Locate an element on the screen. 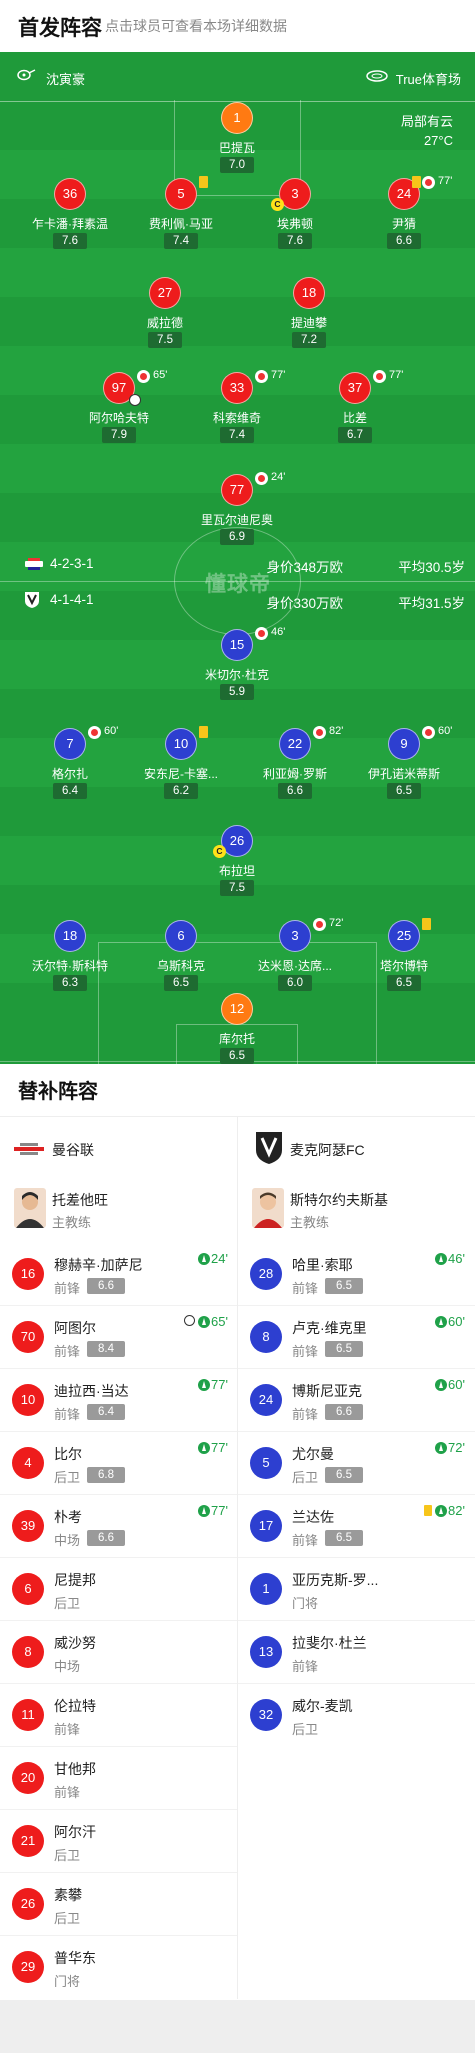 This screenshot has width=475, height=2053. home-coach: 托差他旺 主教练 is located at coordinates (118, 1208).